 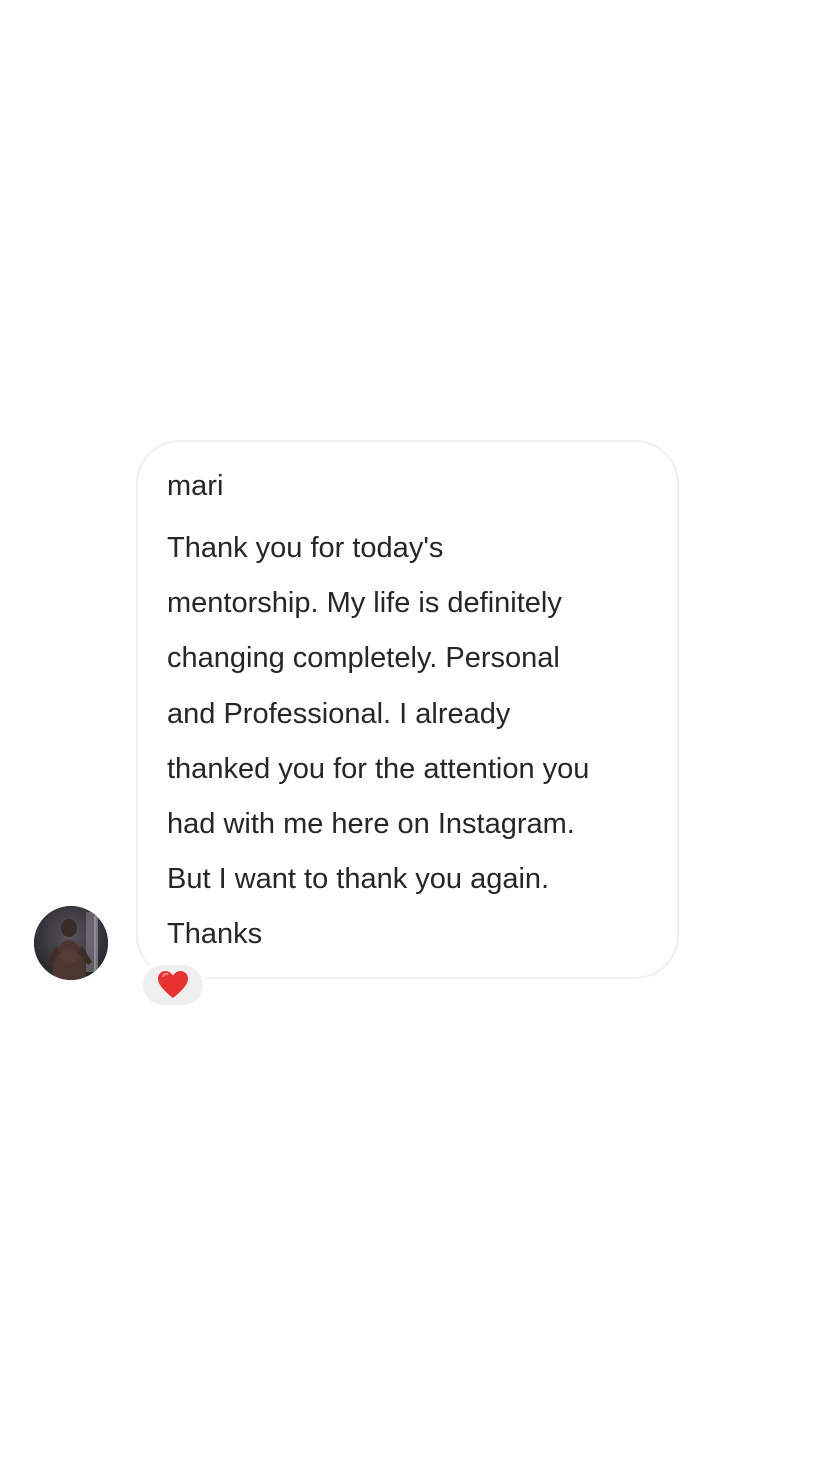 I want to click on message-line: Thank you for today's, so click(x=305, y=548).